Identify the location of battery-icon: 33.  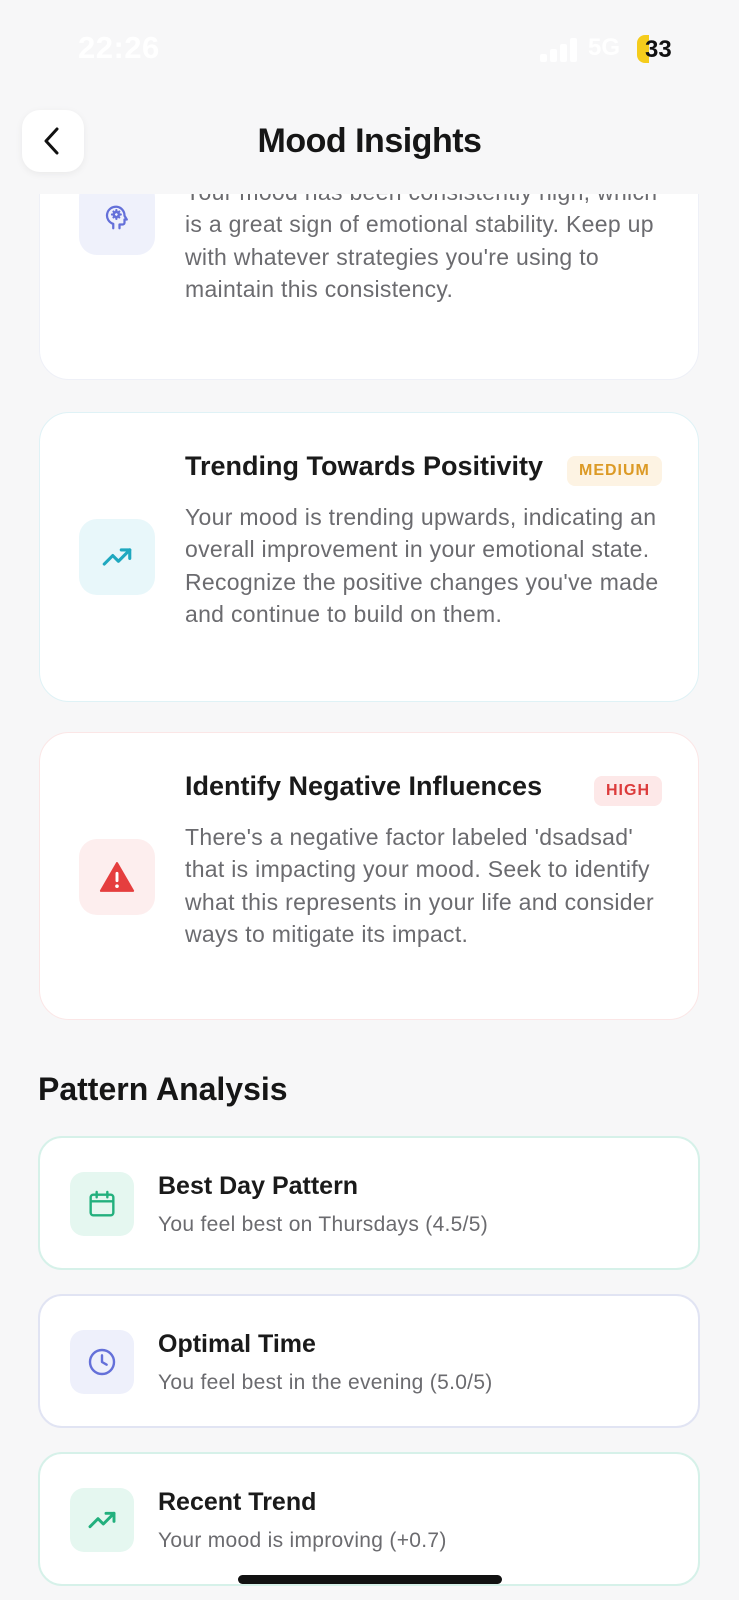
(656, 49).